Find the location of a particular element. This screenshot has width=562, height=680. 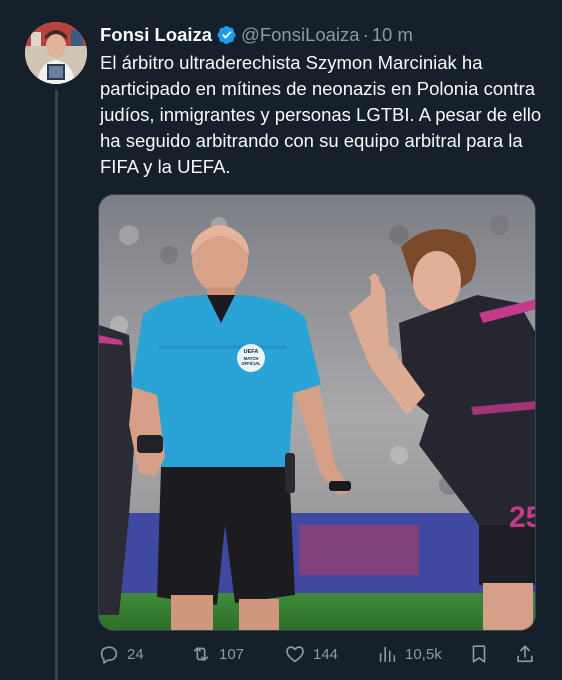

bookmark-button is located at coordinates (479, 654).